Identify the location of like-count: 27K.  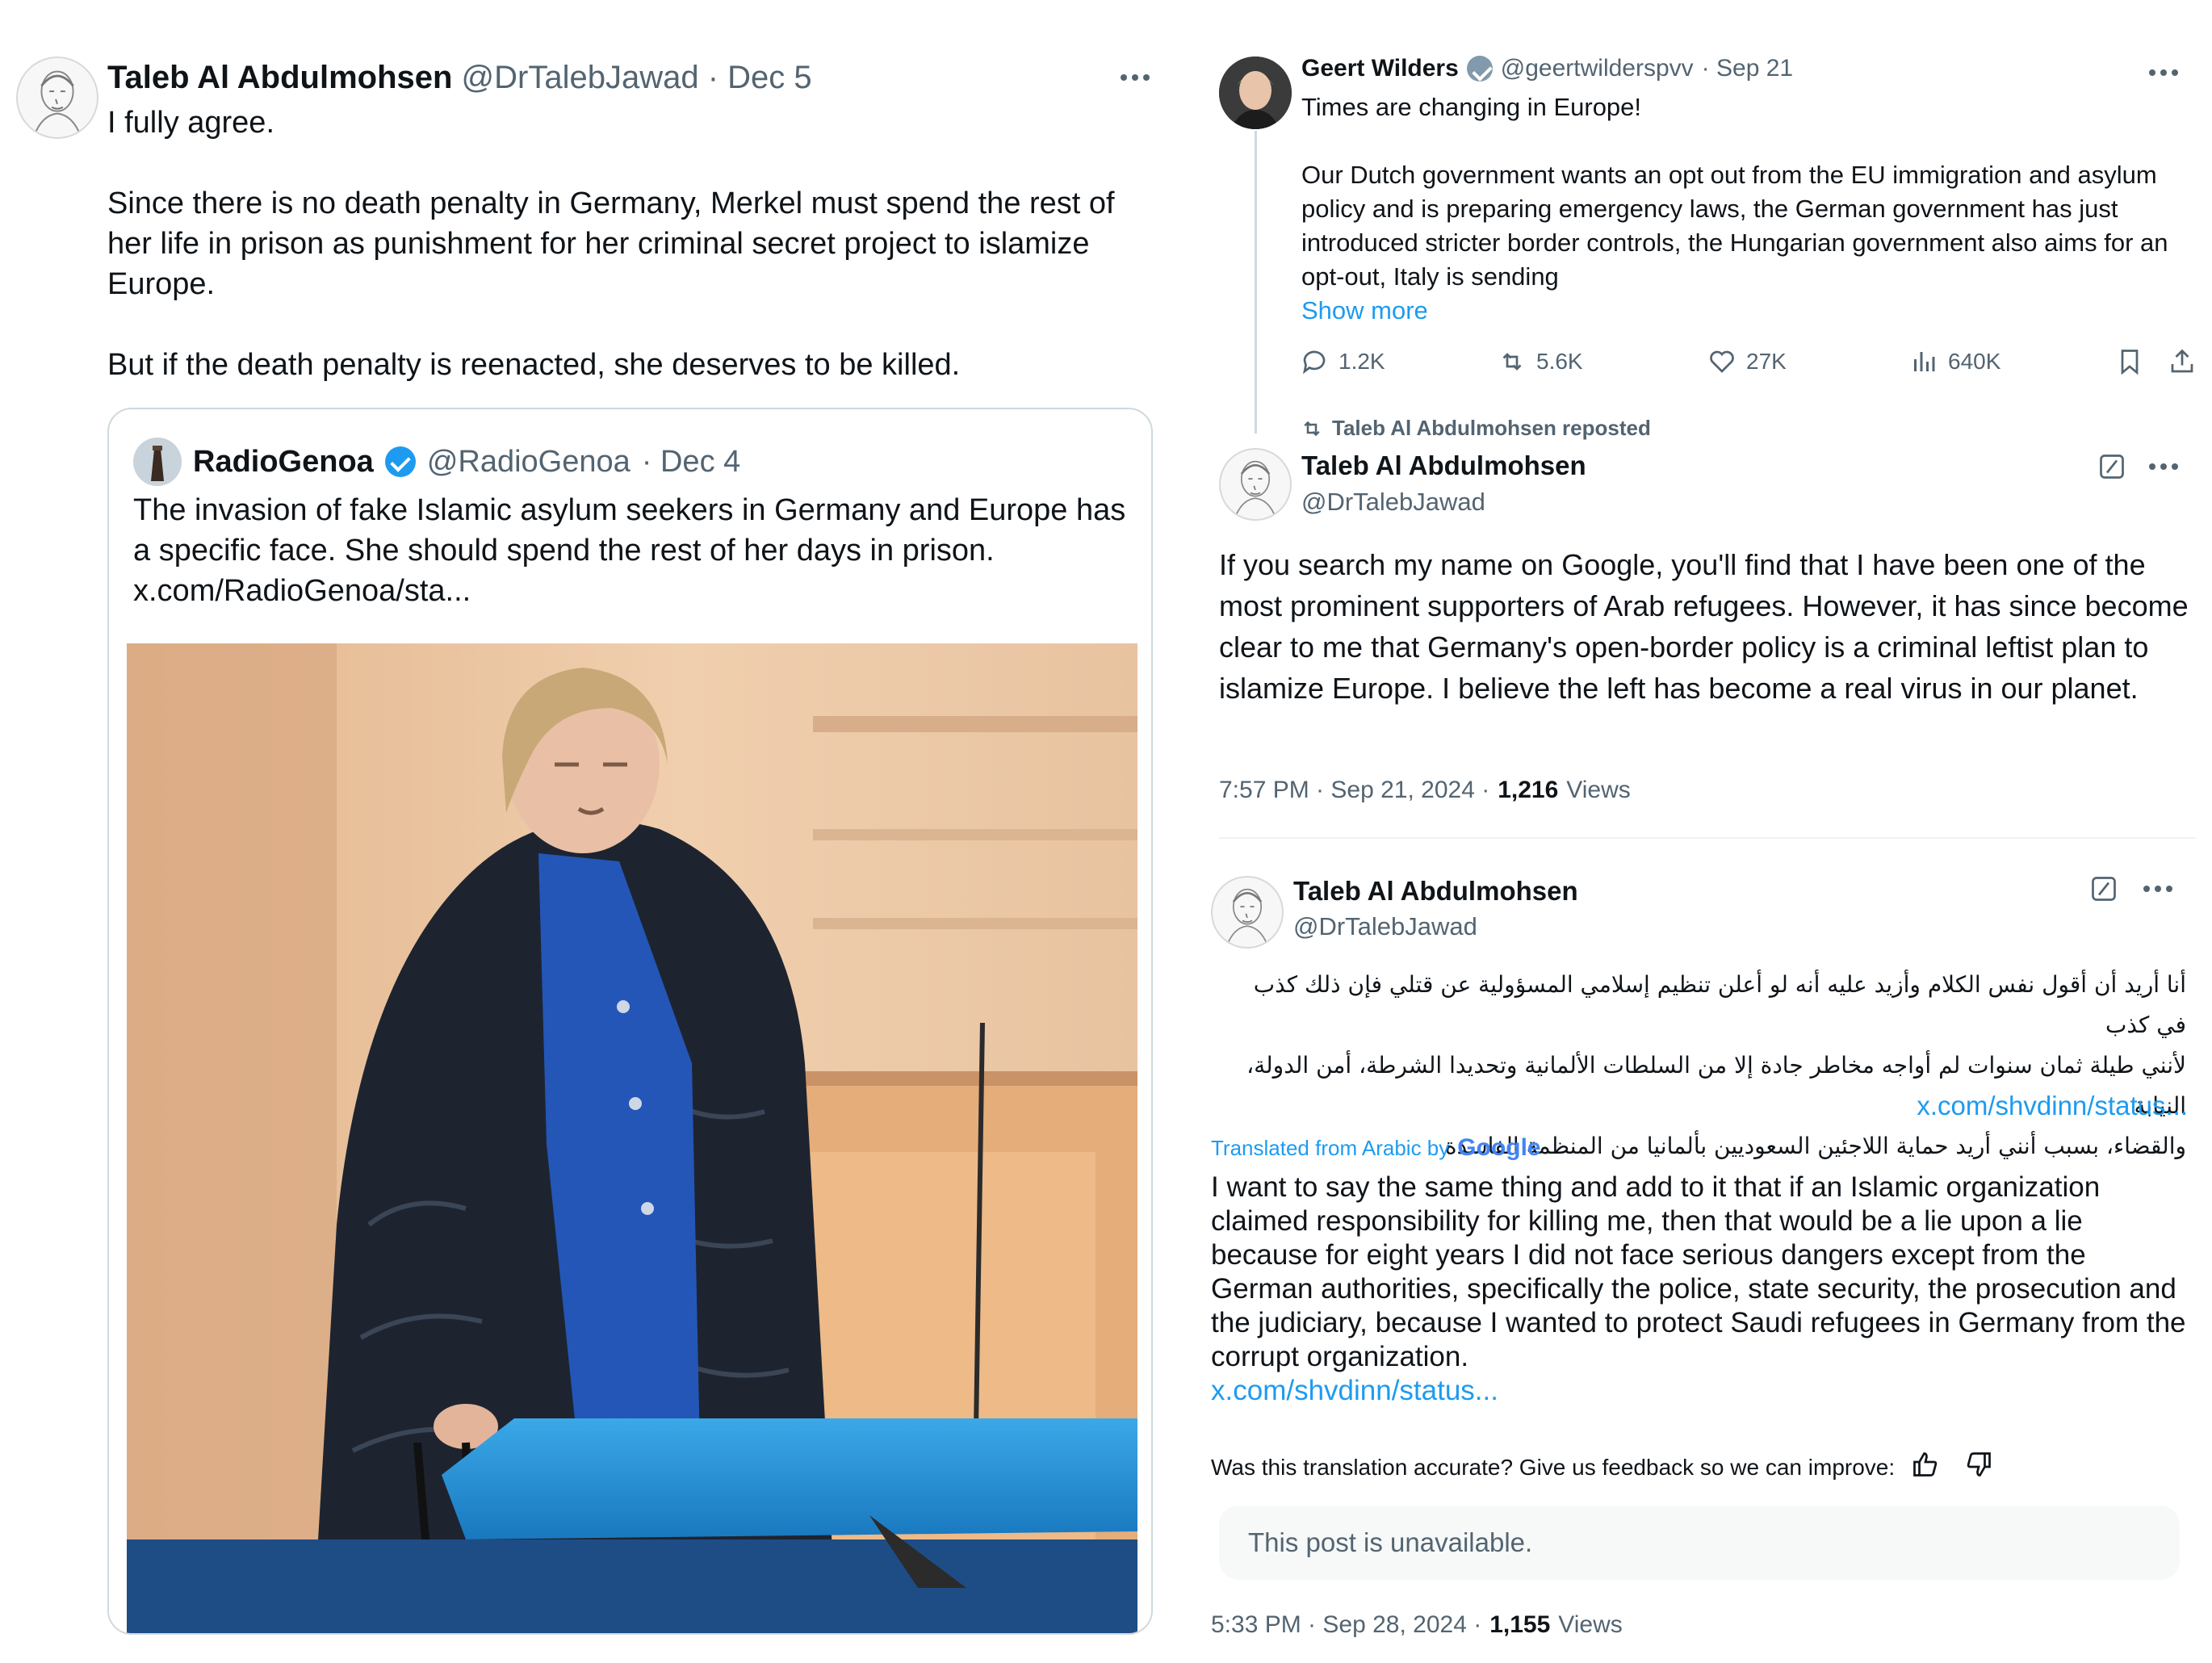
(1766, 361).